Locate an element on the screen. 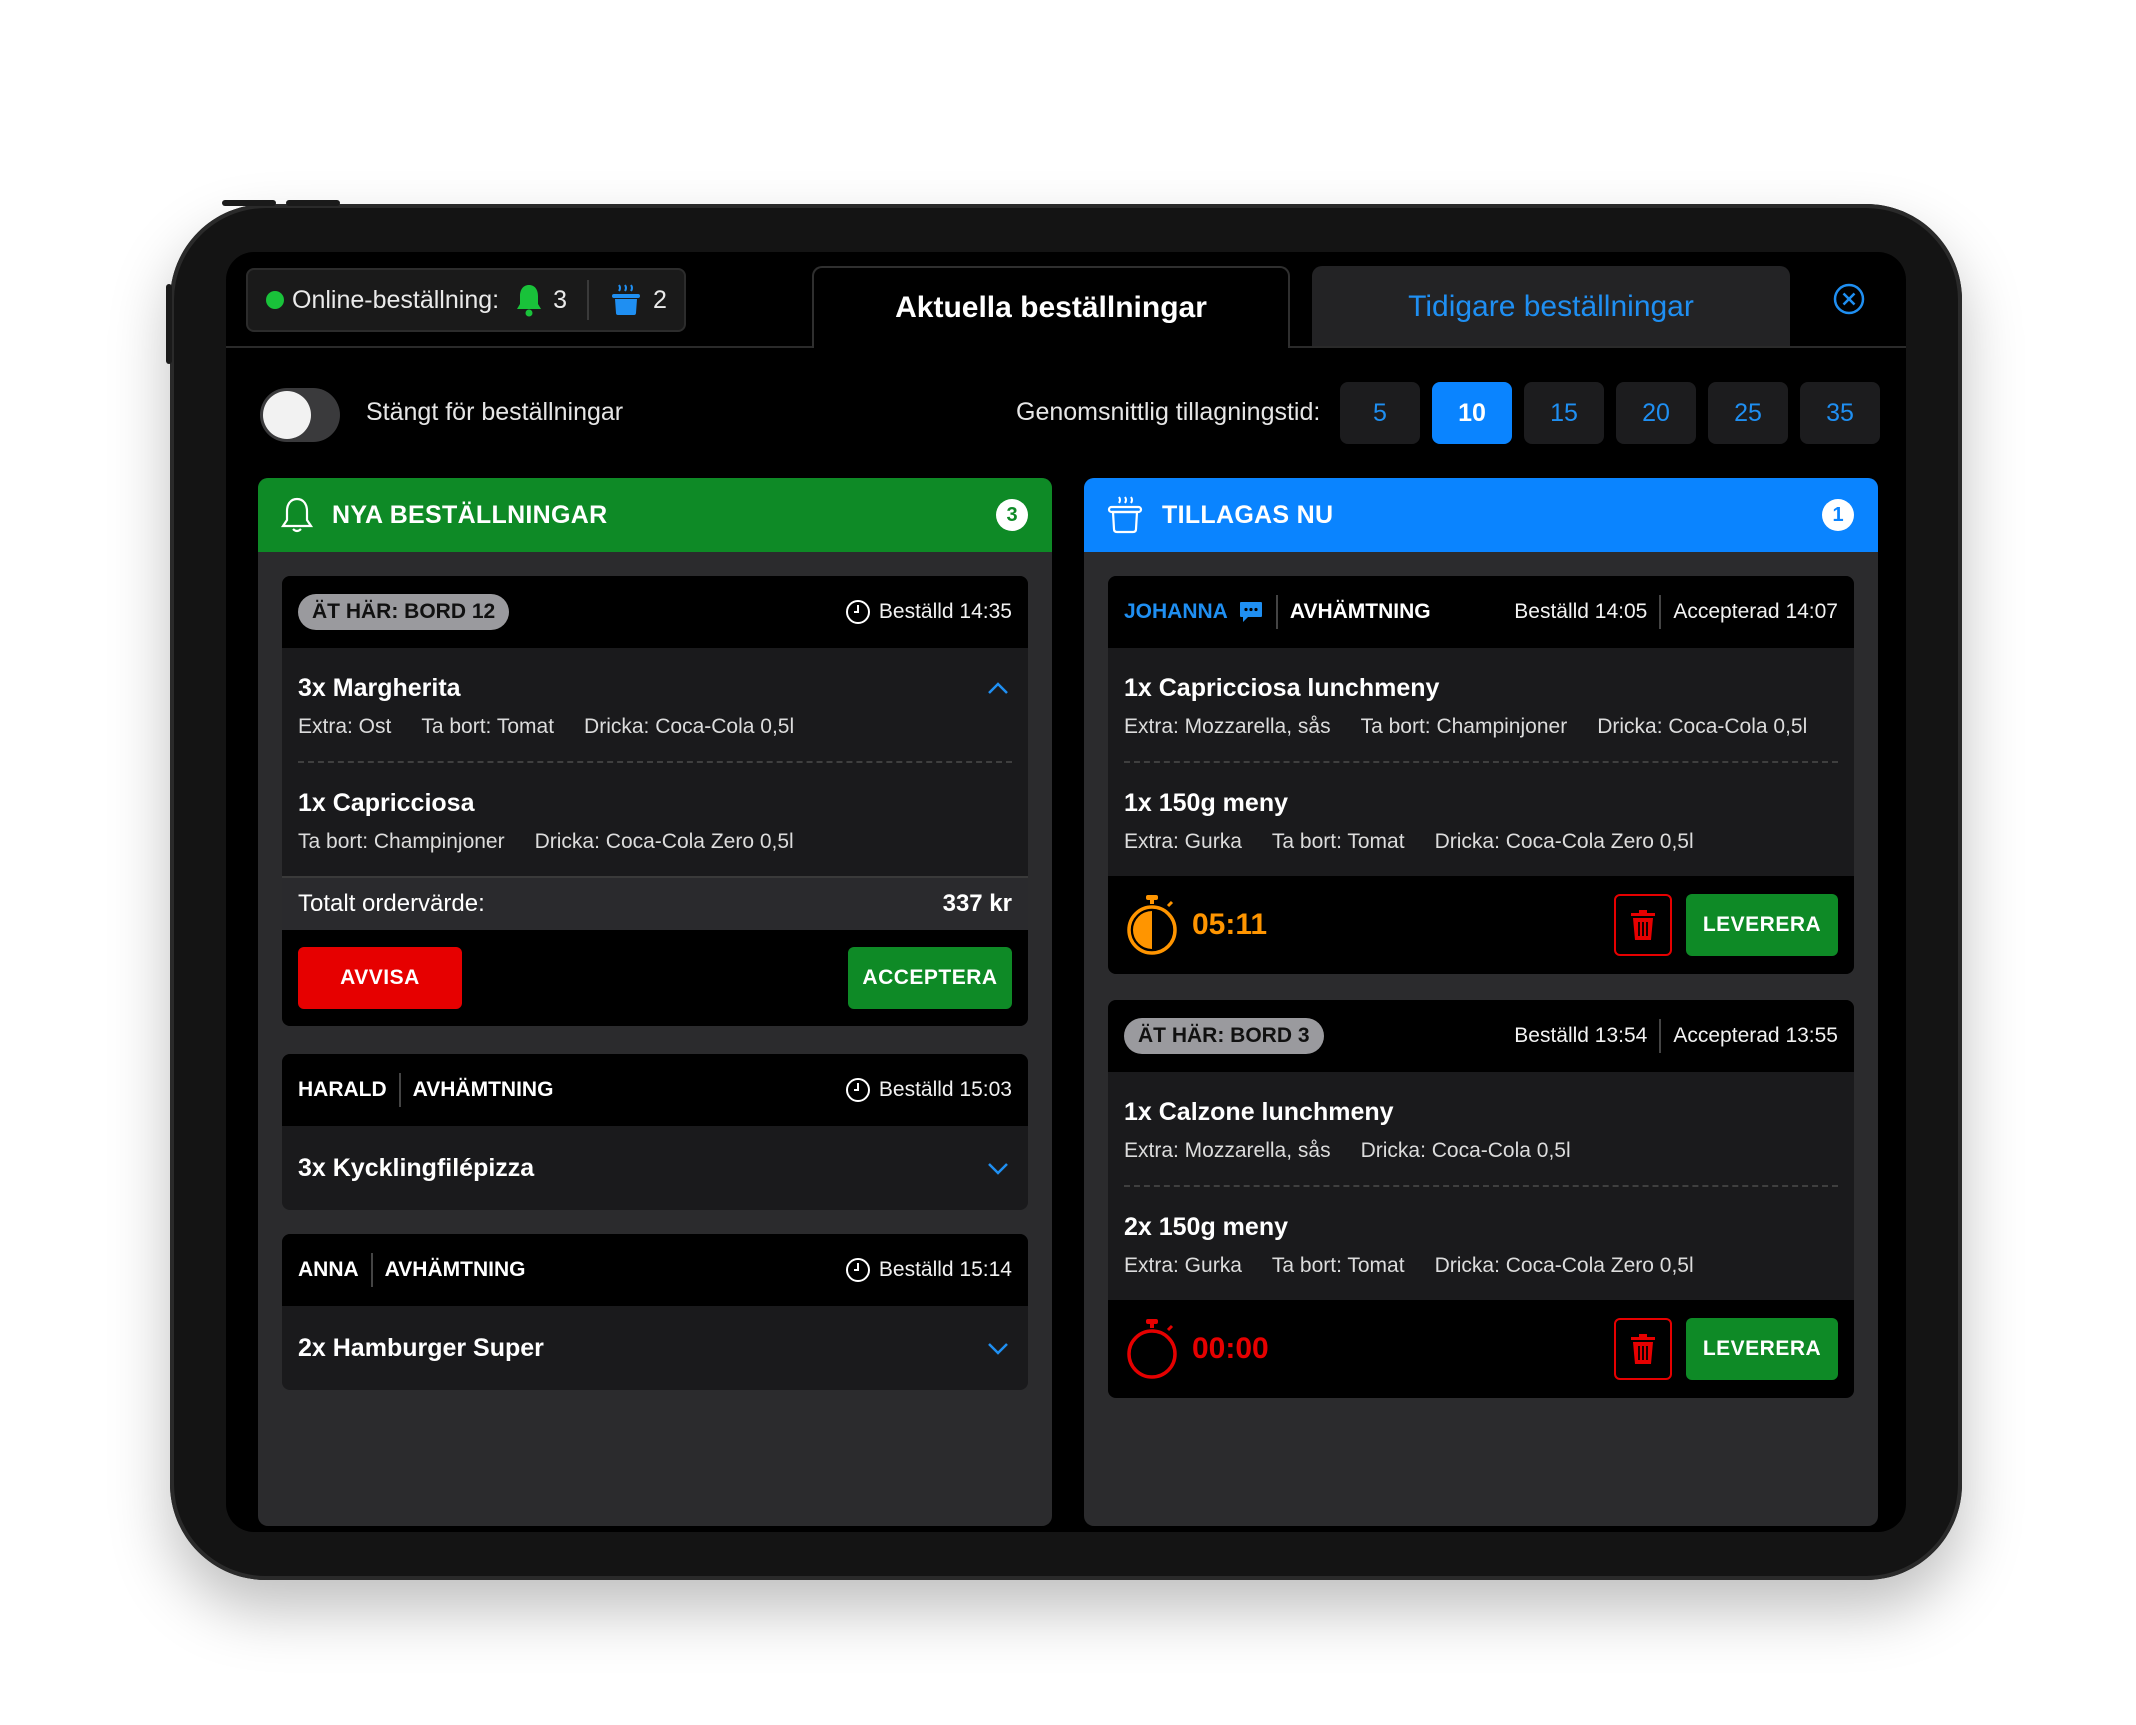  cooking-title: TILLAGAS NU is located at coordinates (1248, 514).